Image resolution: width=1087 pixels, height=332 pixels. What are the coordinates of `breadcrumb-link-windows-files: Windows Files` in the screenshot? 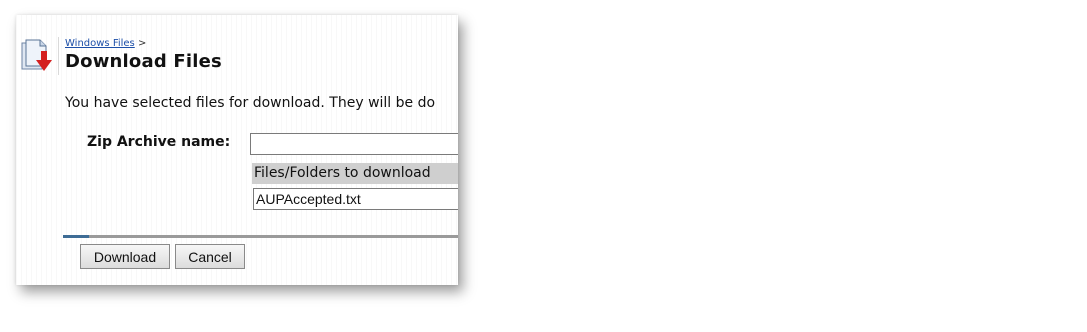 It's located at (100, 43).